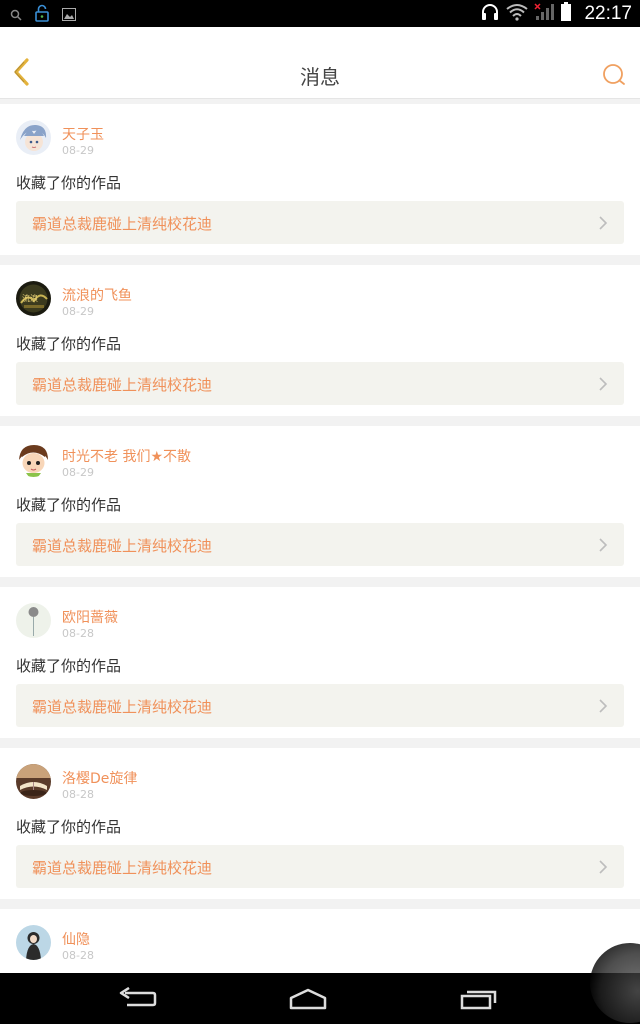 The height and width of the screenshot is (1024, 640). I want to click on sender-name: 天子玉, so click(83, 134).